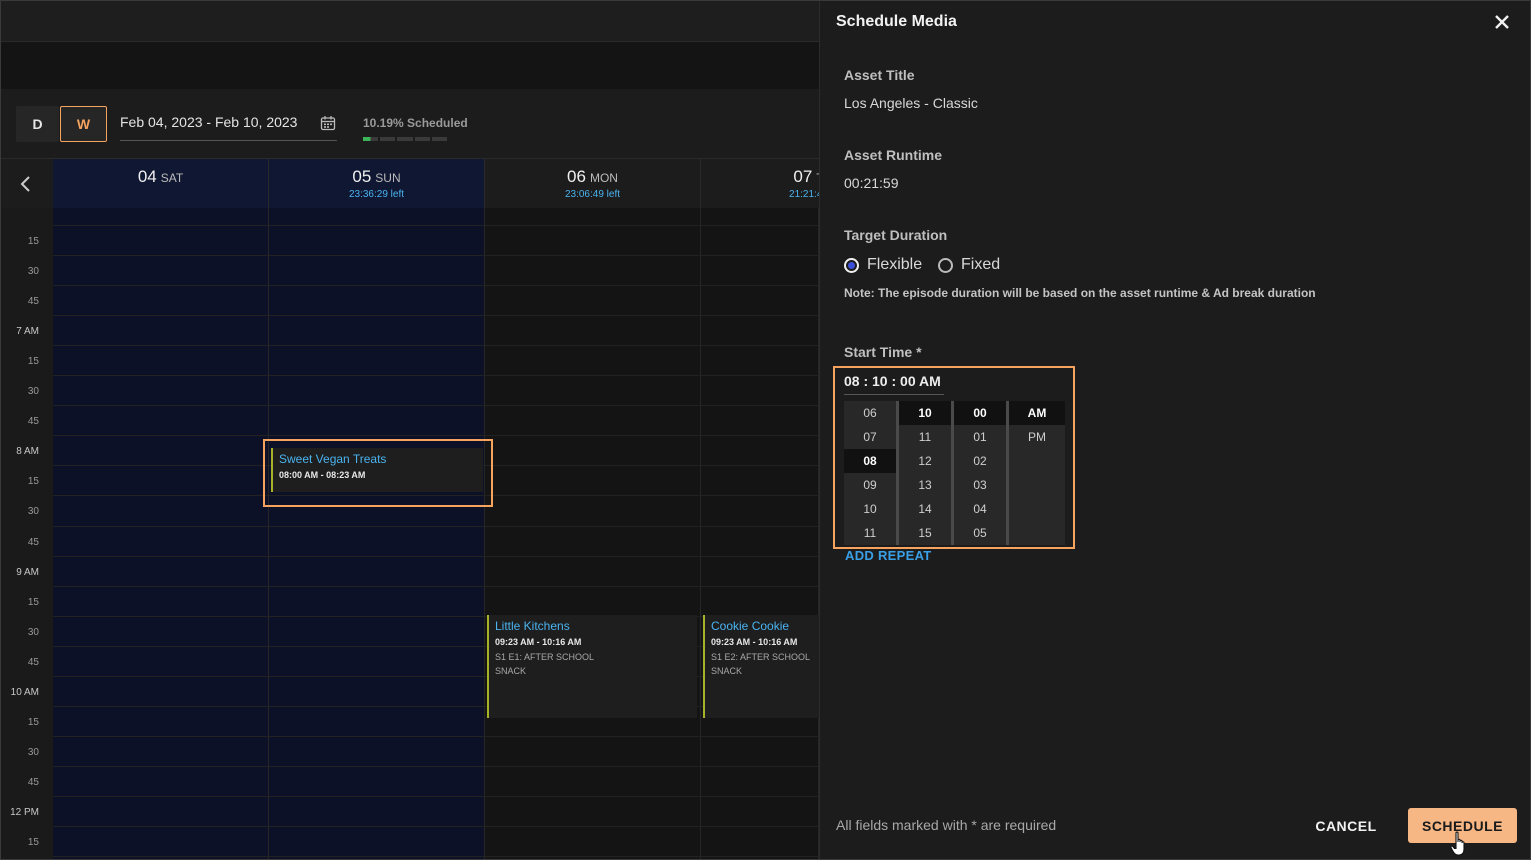 This screenshot has height=860, width=1531. Describe the element at coordinates (888, 555) in the screenshot. I see `add-repeat-button: ADD REPEAT` at that location.